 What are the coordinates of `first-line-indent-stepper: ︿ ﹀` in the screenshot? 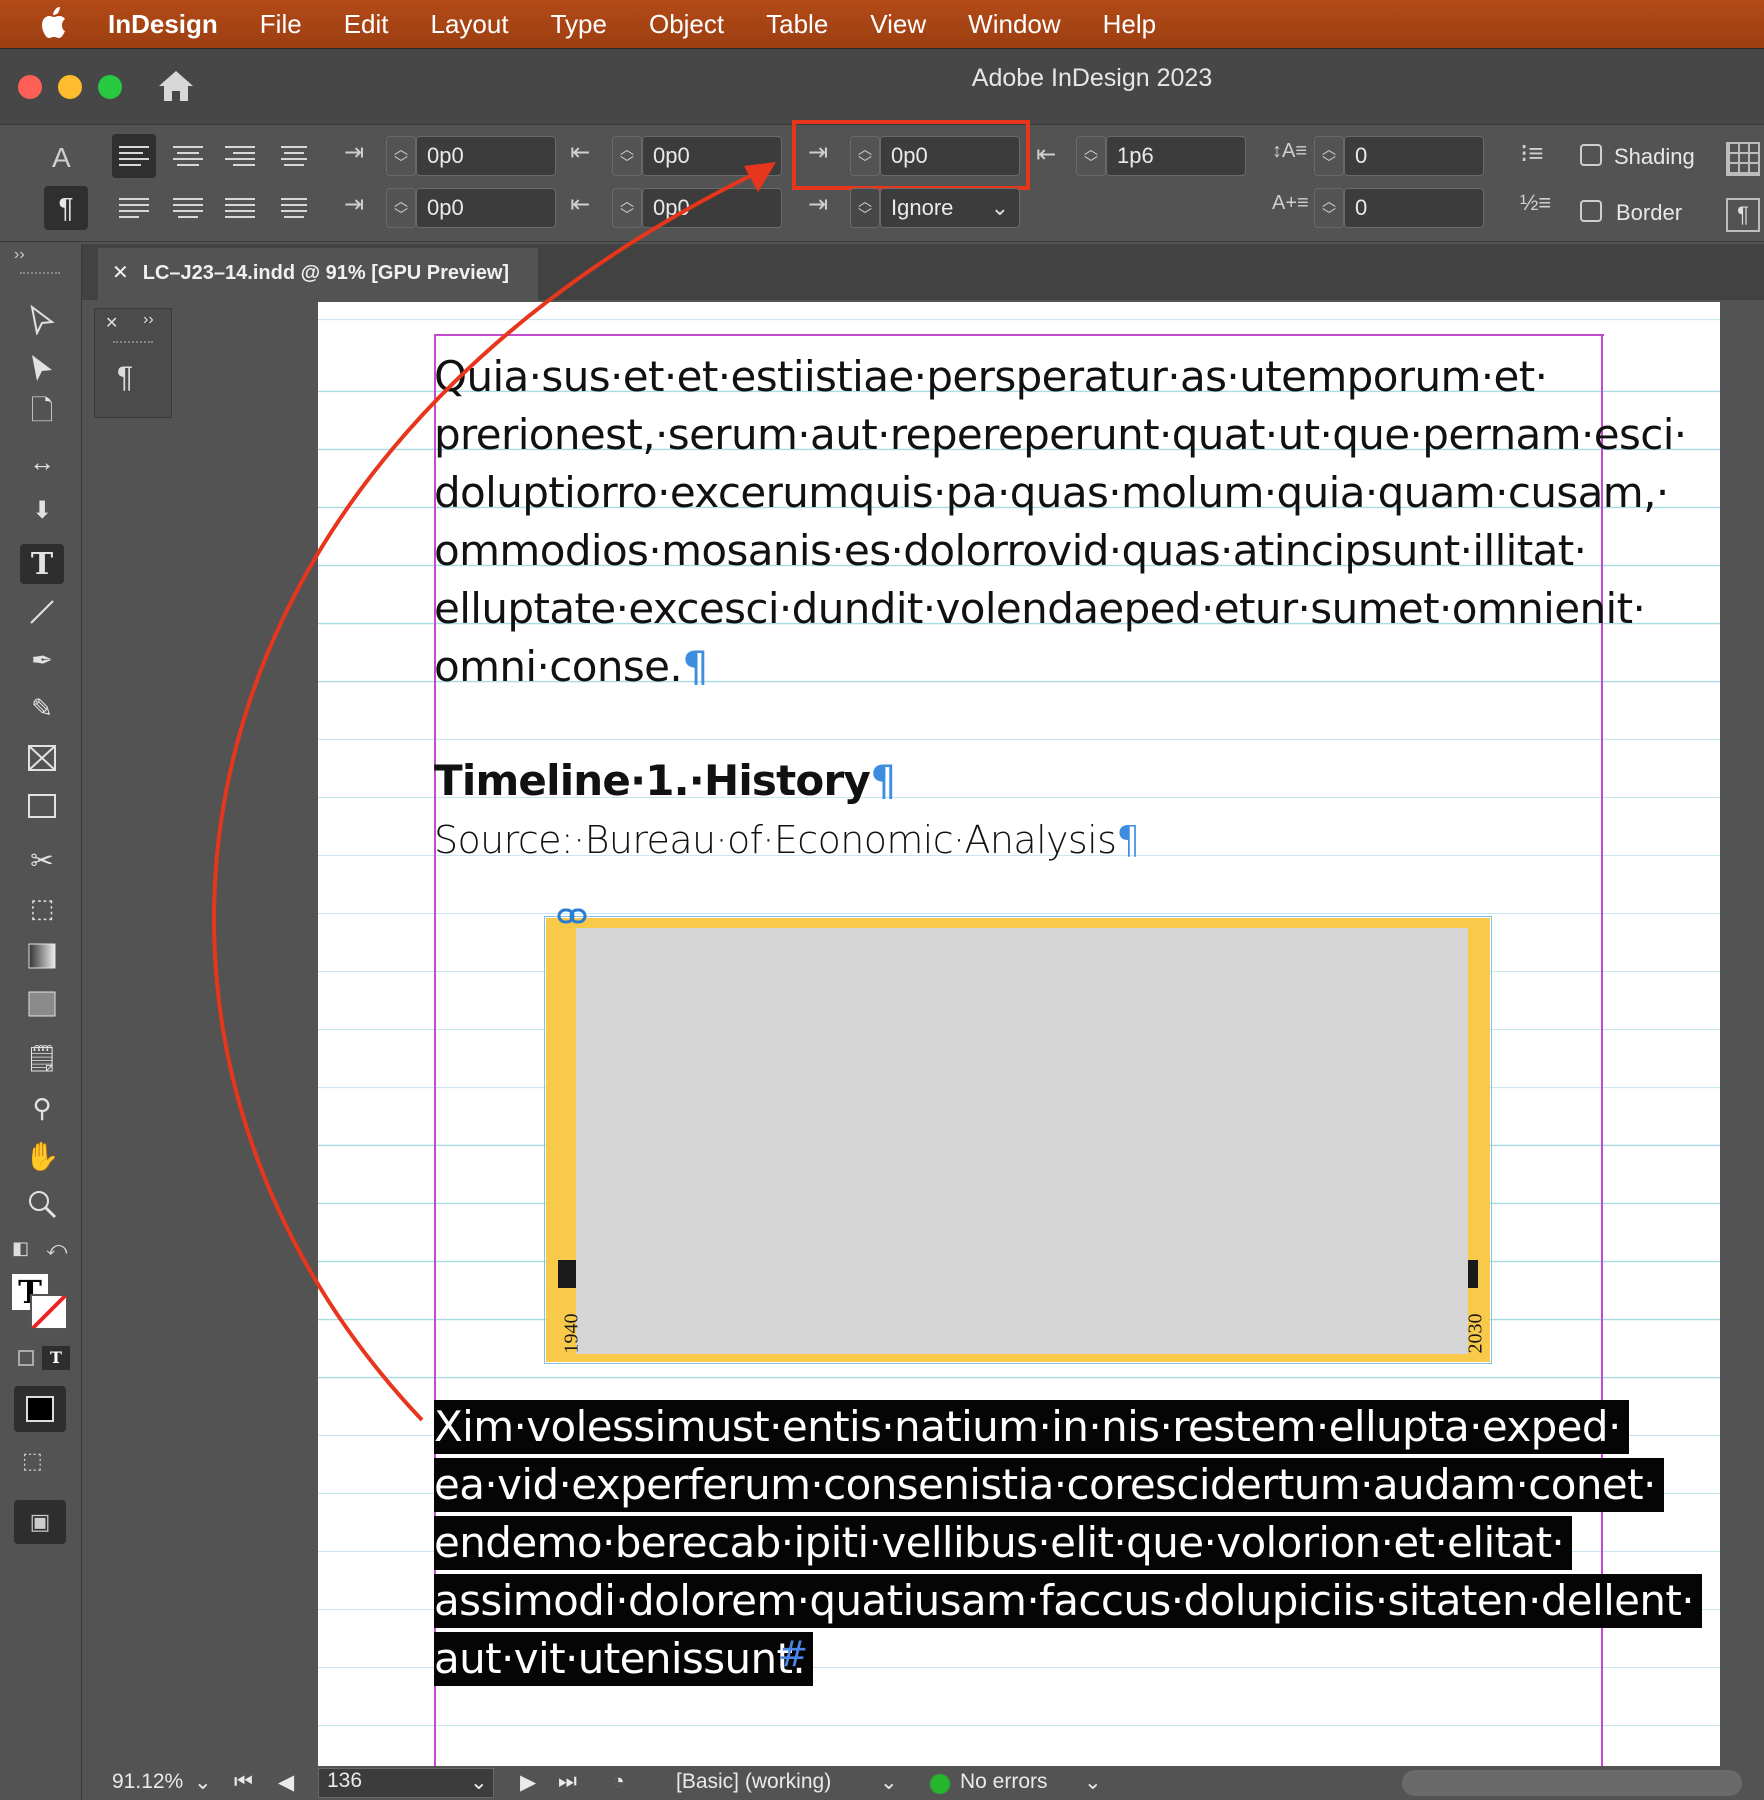 It's located at (401, 208).